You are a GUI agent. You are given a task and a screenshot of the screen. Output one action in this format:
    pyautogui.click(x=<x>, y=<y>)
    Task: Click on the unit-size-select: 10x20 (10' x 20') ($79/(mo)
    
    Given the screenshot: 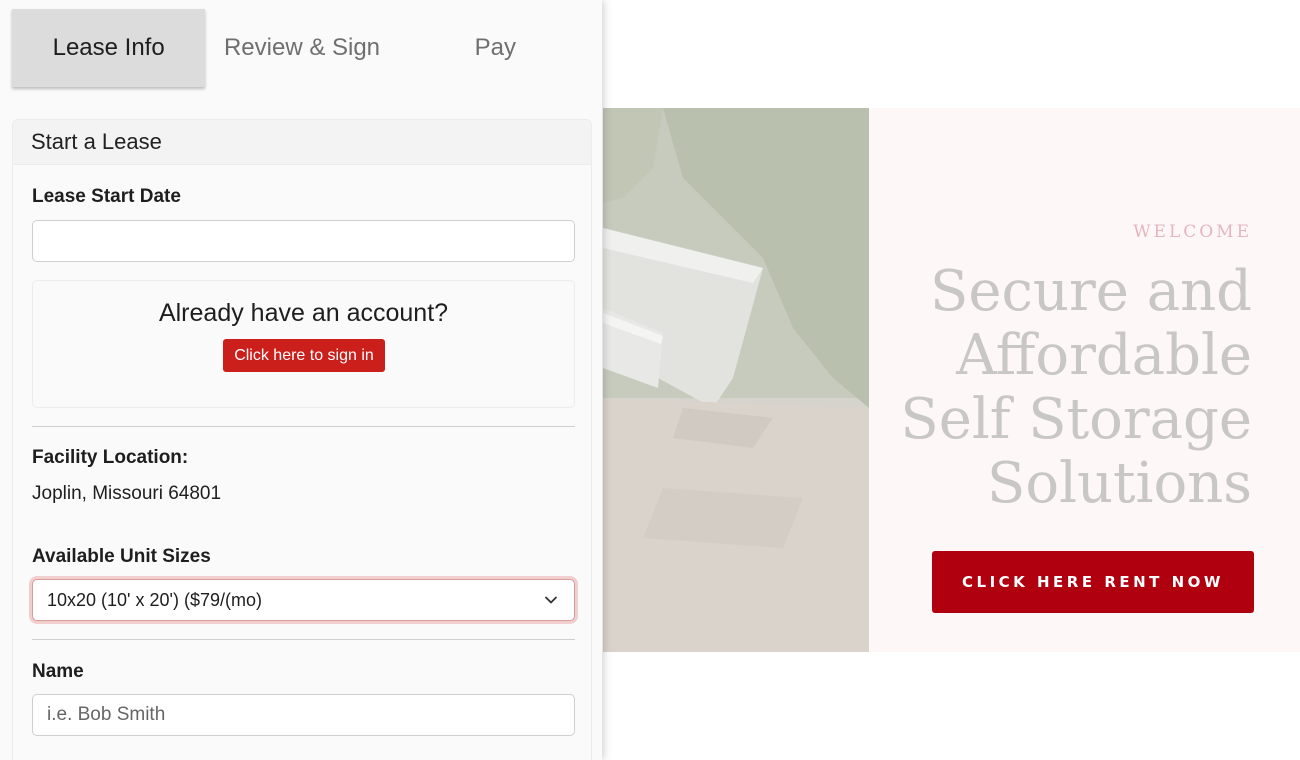 What is the action you would take?
    pyautogui.click(x=303, y=600)
    